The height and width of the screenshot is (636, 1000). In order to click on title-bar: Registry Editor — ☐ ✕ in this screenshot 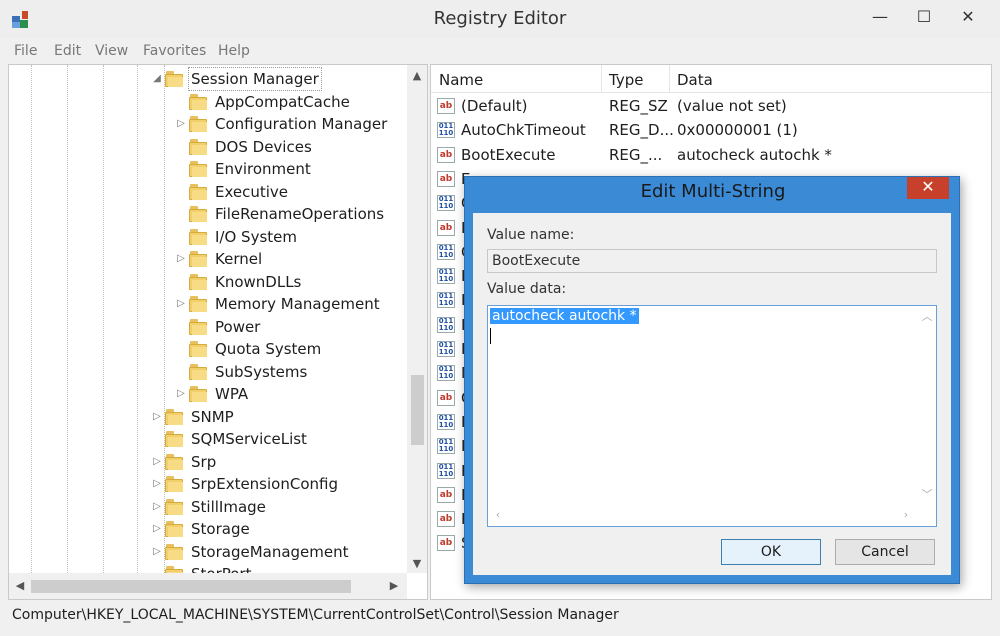, I will do `click(500, 19)`.